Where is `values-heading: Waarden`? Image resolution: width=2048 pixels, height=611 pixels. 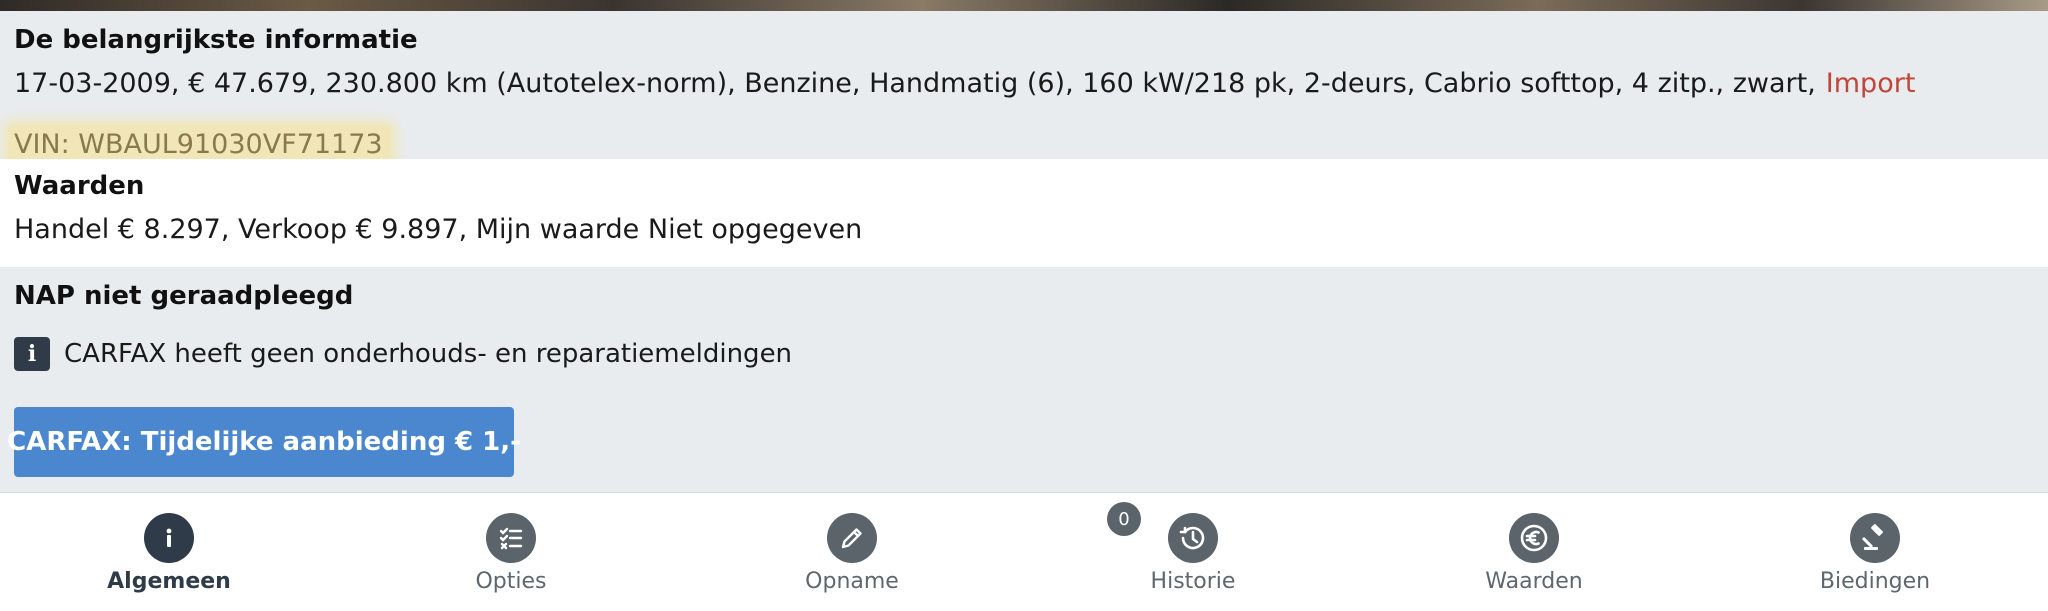 values-heading: Waarden is located at coordinates (79, 186).